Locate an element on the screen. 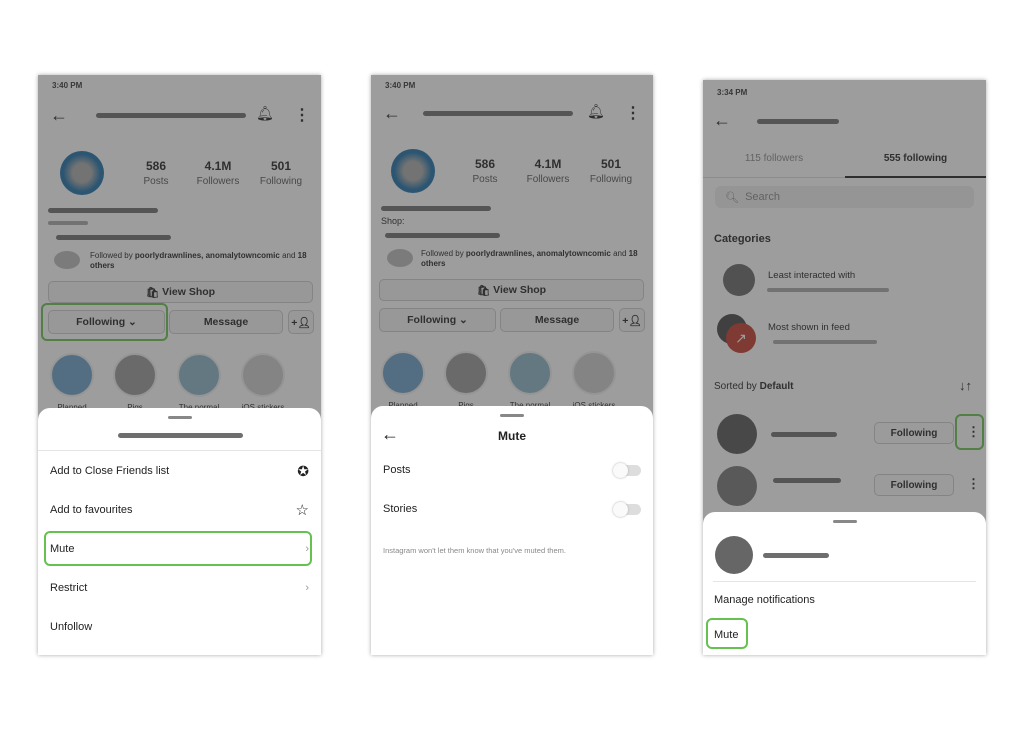 This screenshot has width=1024, height=732. option-label: Posts is located at coordinates (397, 470).